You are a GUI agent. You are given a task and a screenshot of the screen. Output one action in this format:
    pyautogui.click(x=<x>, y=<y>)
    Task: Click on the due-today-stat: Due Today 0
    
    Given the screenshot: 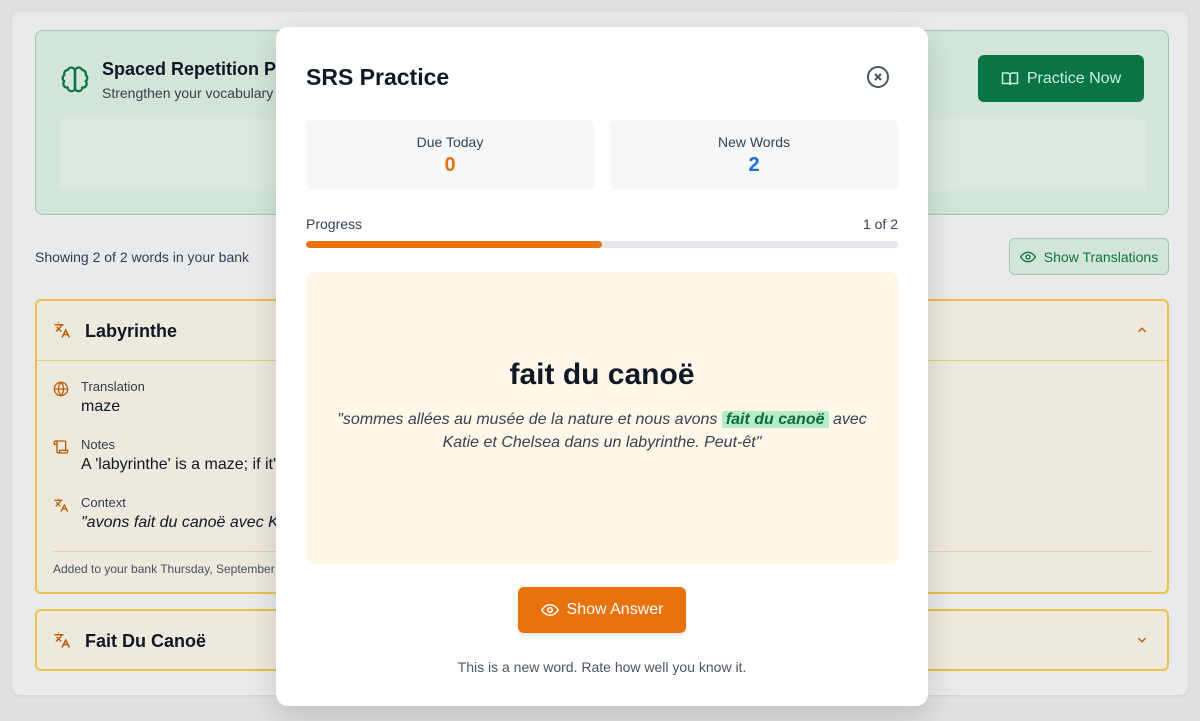 What is the action you would take?
    pyautogui.click(x=450, y=155)
    